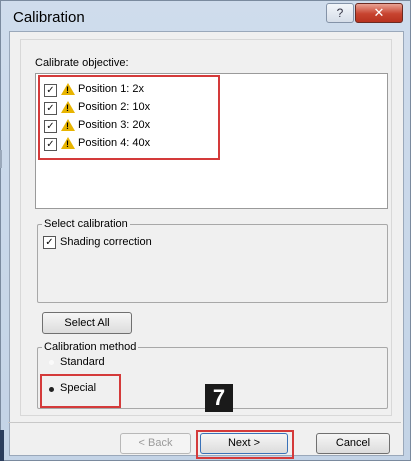 This screenshot has height=461, width=411. What do you see at coordinates (129, 117) in the screenshot?
I see `objective-highlight-box` at bounding box center [129, 117].